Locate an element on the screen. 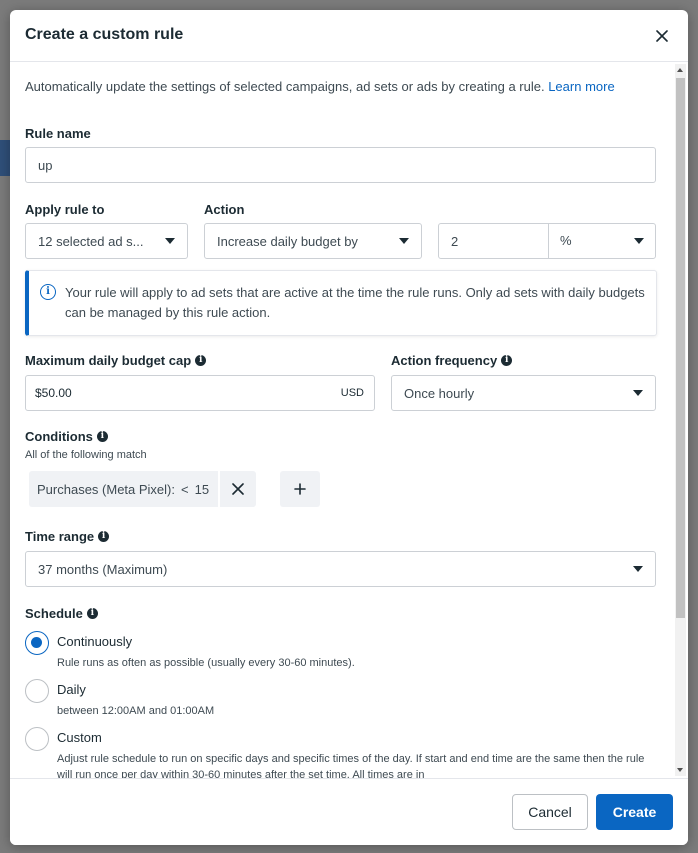 The height and width of the screenshot is (853, 698). time-range-label: Time range i is located at coordinates (67, 536).